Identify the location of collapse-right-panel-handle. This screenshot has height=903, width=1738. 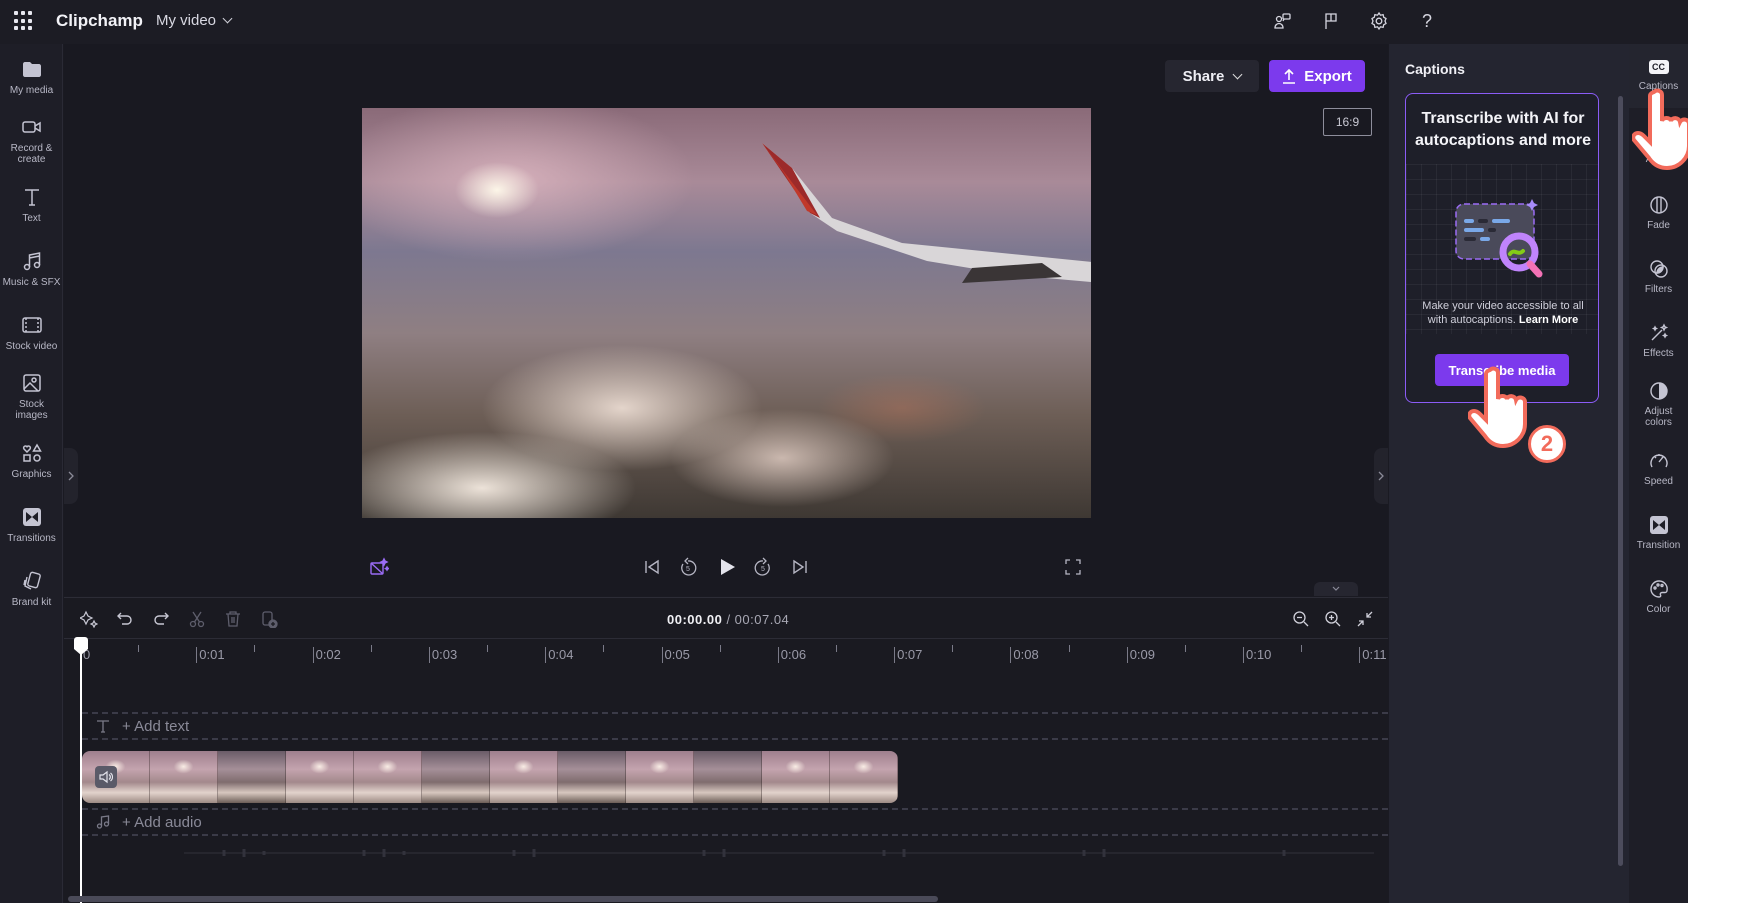
(1381, 476).